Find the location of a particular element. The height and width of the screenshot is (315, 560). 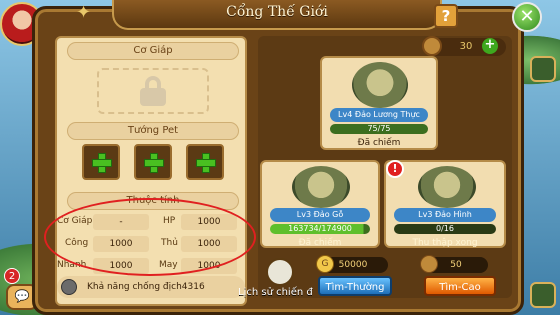

side-map-icon is located at coordinates (543, 69).